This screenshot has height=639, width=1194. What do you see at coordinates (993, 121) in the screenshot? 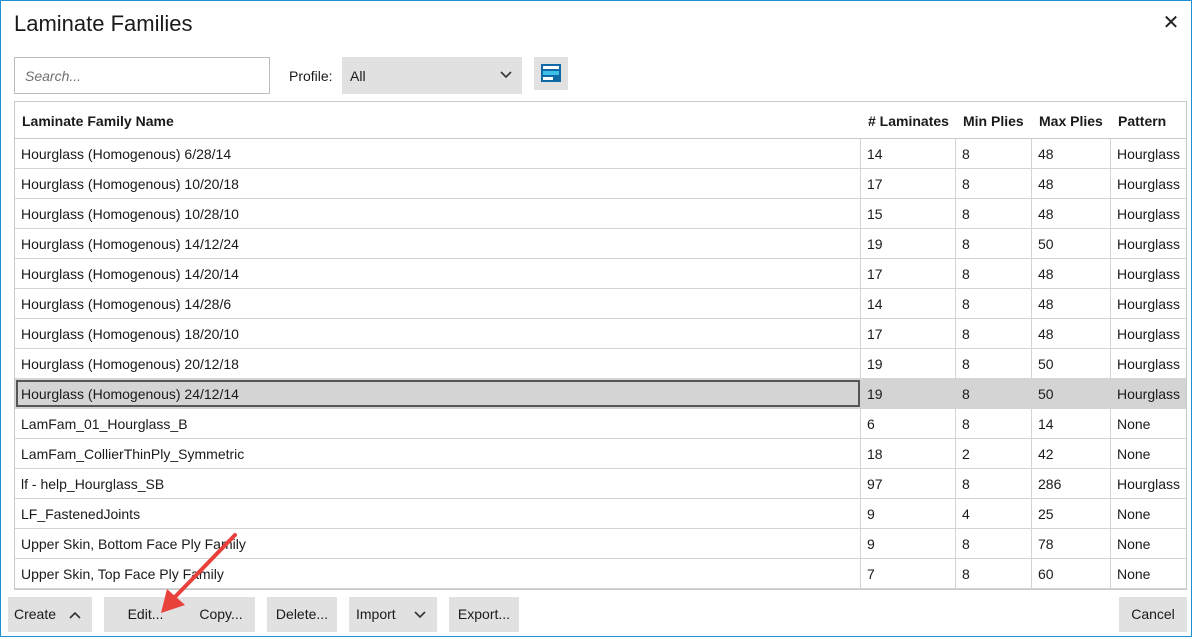
I see `column-header-min-plies: Min Plies` at bounding box center [993, 121].